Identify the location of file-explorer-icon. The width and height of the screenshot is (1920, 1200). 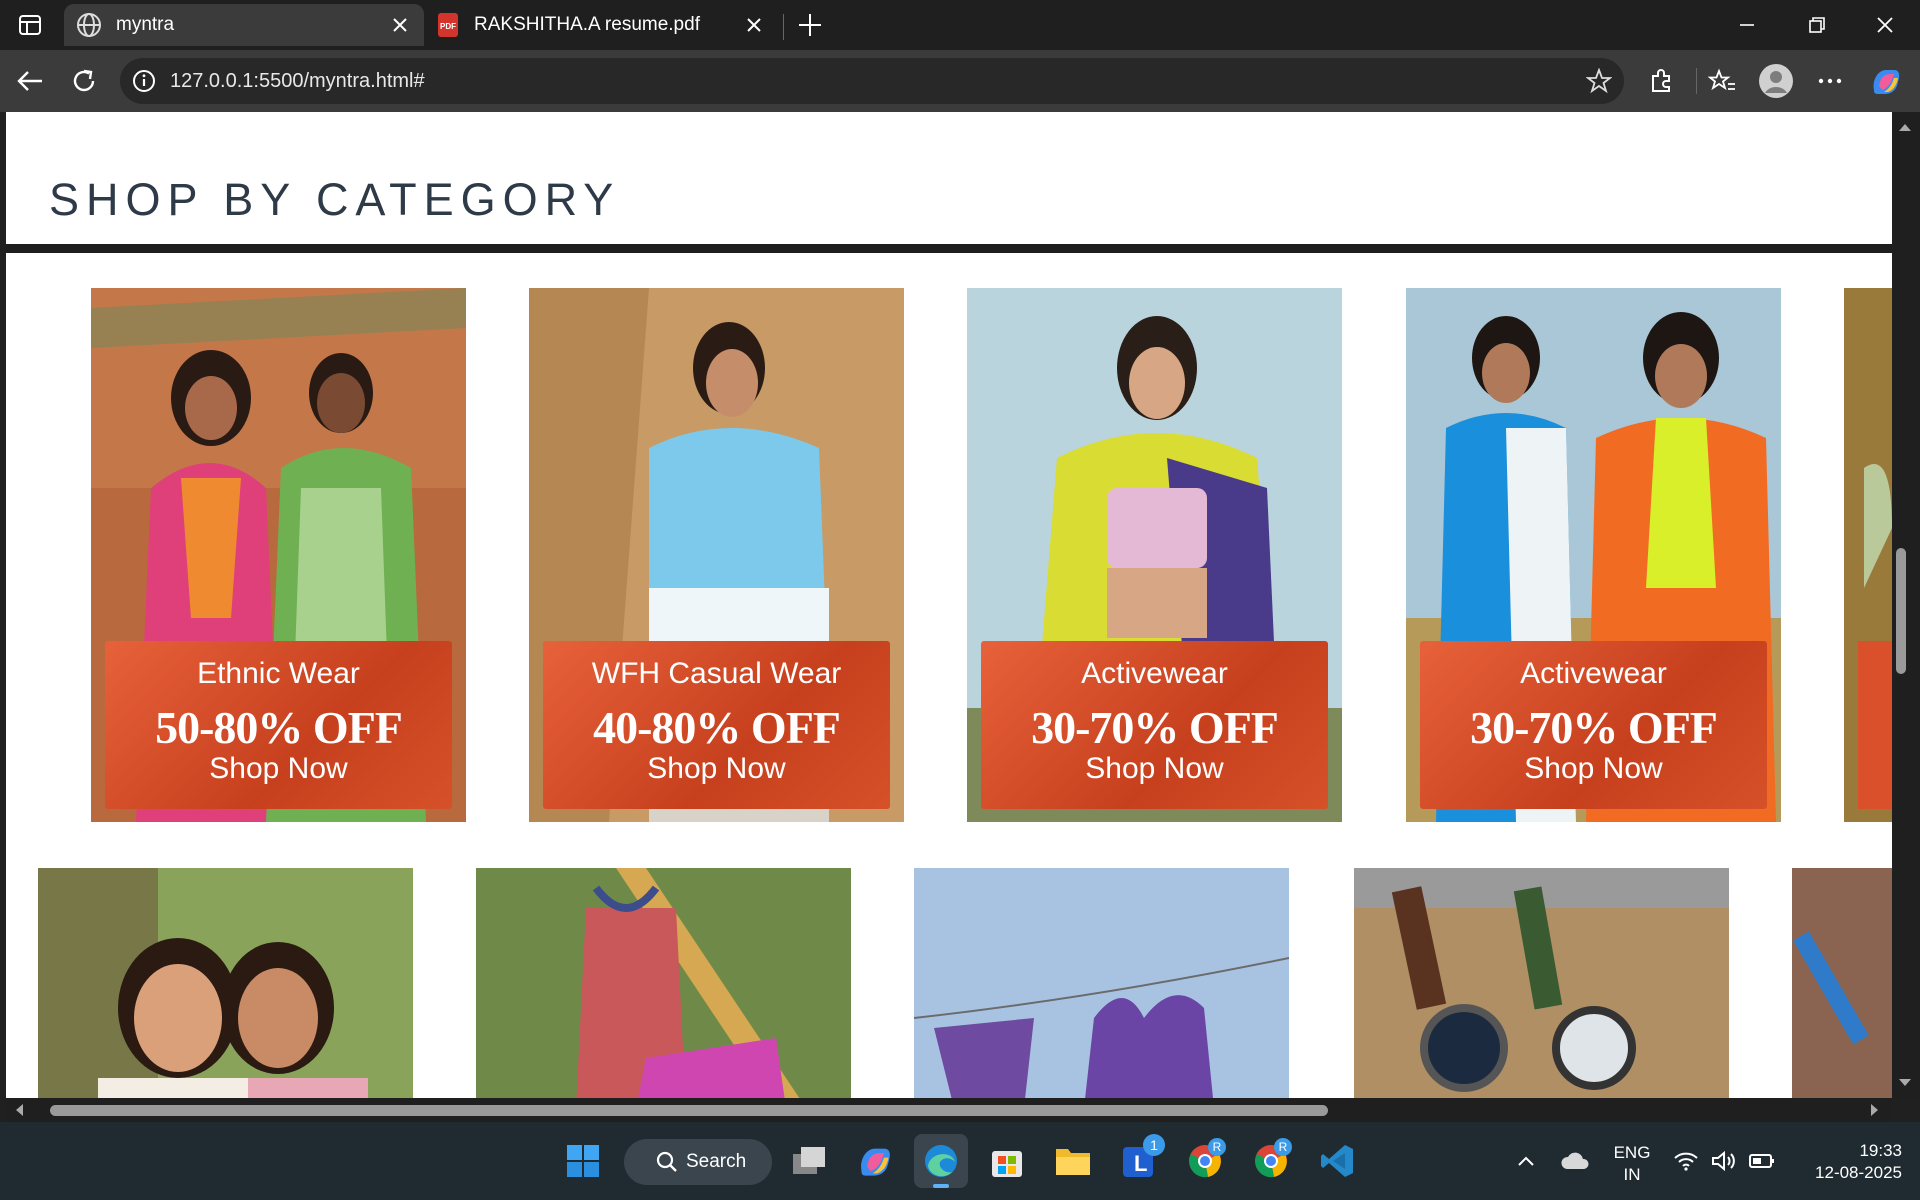
(1073, 1161).